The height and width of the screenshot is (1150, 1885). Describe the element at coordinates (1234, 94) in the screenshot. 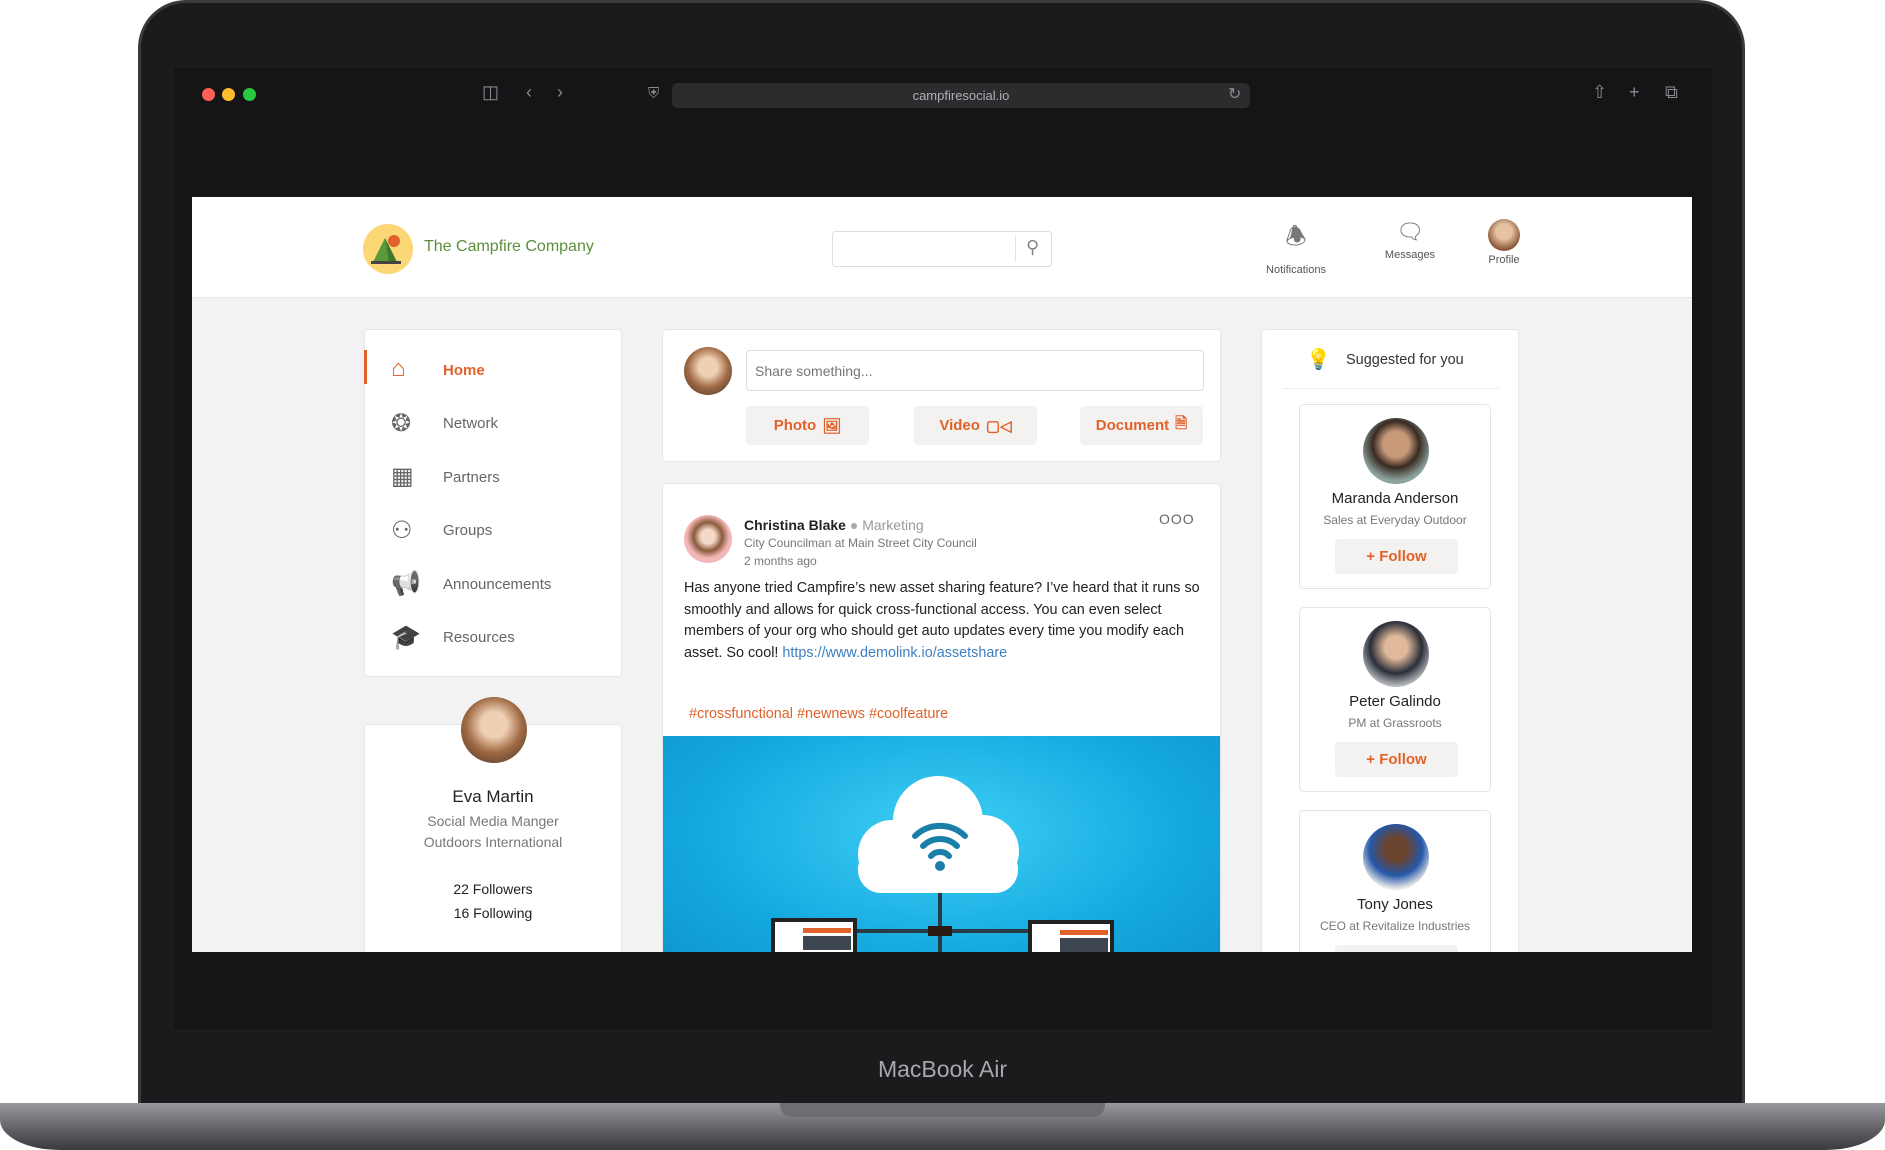

I see `reload-icon: ↻` at that location.